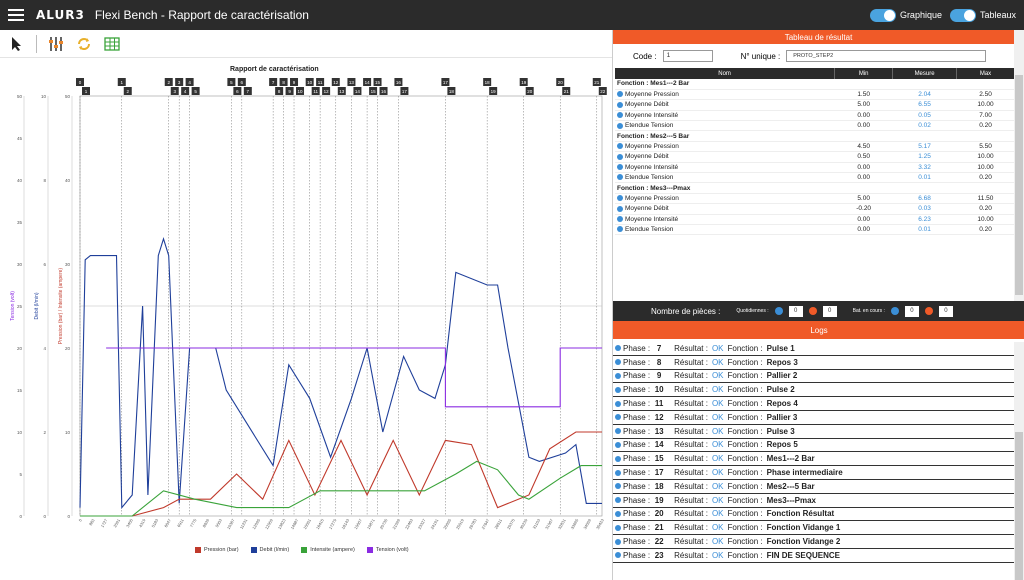  Describe the element at coordinates (217, 550) in the screenshot. I see `legend-entry: Pression (bar)` at that location.